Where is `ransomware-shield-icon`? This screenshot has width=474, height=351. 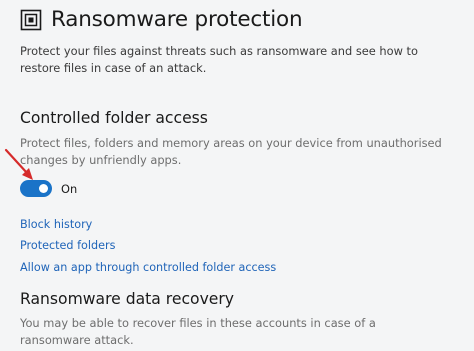 ransomware-shield-icon is located at coordinates (31, 20).